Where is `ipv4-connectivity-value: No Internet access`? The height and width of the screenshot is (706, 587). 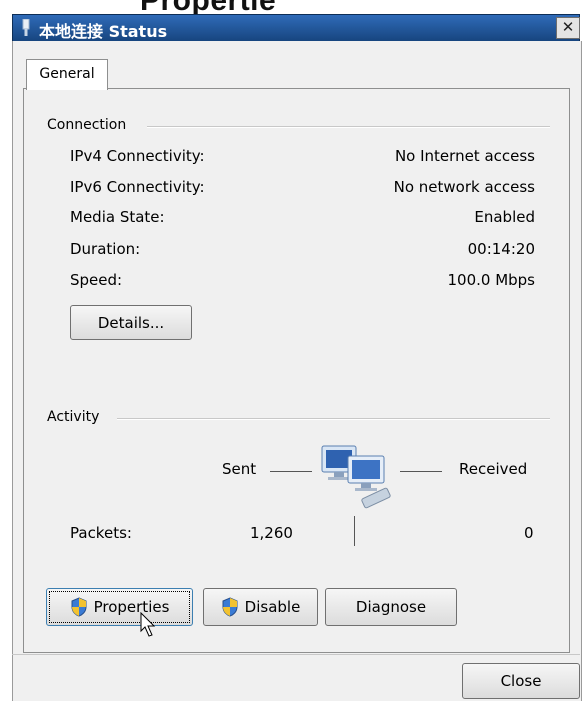 ipv4-connectivity-value: No Internet access is located at coordinates (464, 156).